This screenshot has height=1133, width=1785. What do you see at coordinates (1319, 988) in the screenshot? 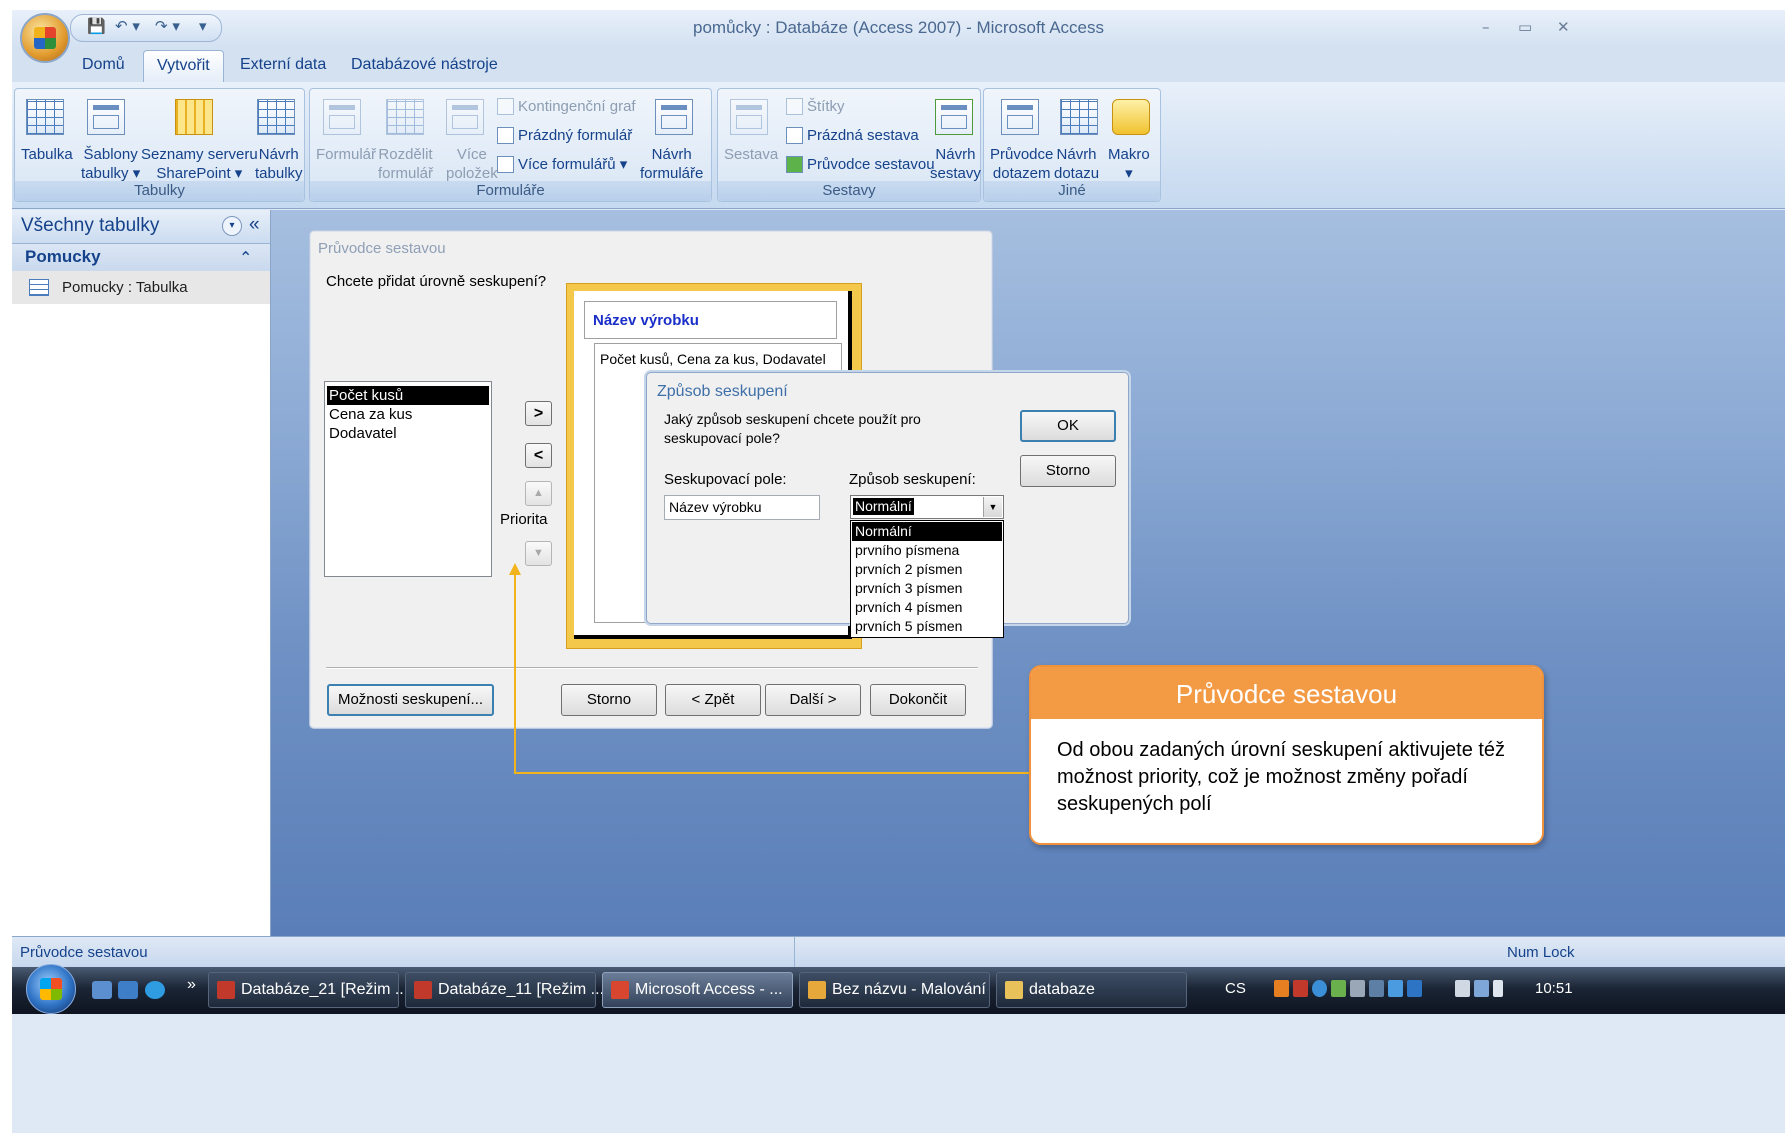
I see `tray-network-icon` at bounding box center [1319, 988].